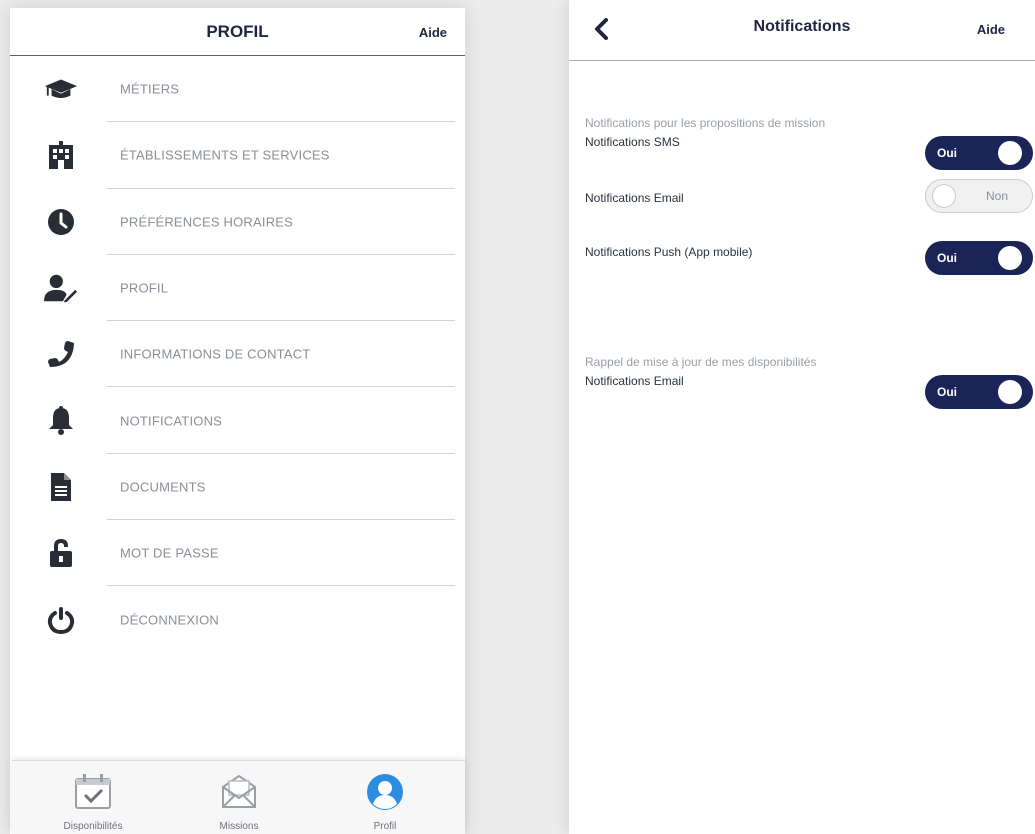 Image resolution: width=1035 pixels, height=834 pixels. Describe the element at coordinates (385, 794) in the screenshot. I see `user-circle-icon` at that location.